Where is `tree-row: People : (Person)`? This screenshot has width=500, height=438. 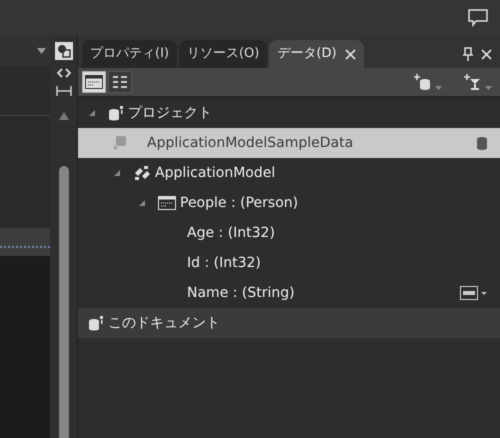 tree-row: People : (Person) is located at coordinates (289, 203).